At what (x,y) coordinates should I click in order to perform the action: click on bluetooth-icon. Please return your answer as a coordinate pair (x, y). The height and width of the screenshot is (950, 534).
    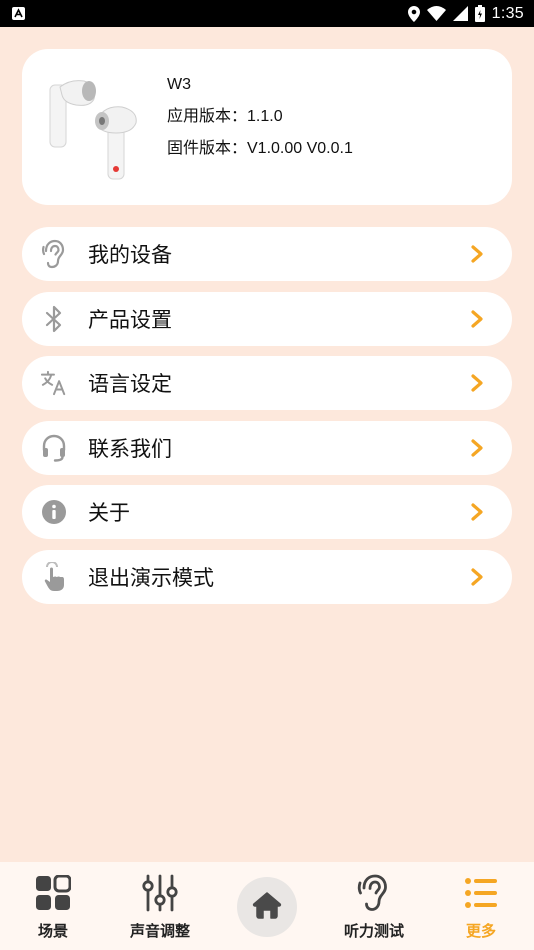
    Looking at the image, I should click on (54, 319).